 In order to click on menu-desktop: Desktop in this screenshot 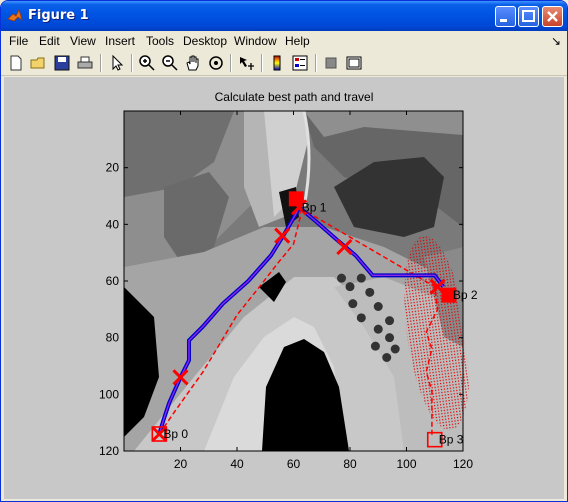, I will do `click(205, 41)`.